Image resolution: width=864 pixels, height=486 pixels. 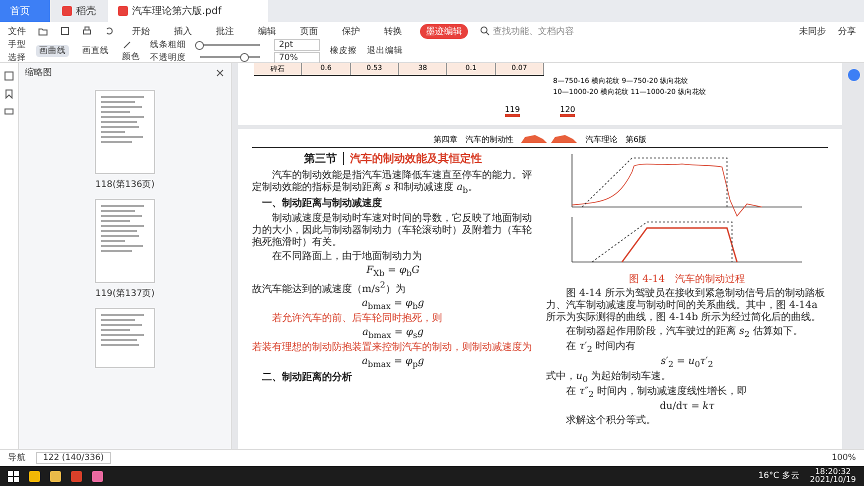 What do you see at coordinates (95, 51) in the screenshot?
I see `draw-tool-button: 画直线` at bounding box center [95, 51].